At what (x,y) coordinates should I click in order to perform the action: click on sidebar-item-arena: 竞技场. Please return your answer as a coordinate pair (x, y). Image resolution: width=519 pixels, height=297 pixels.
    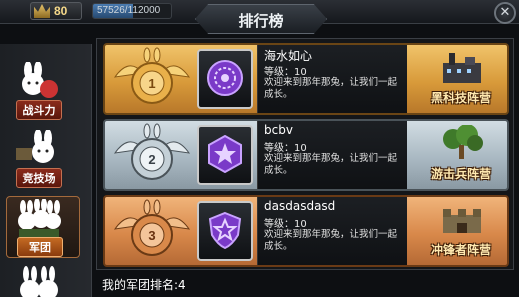
    Looking at the image, I should click on (43, 159).